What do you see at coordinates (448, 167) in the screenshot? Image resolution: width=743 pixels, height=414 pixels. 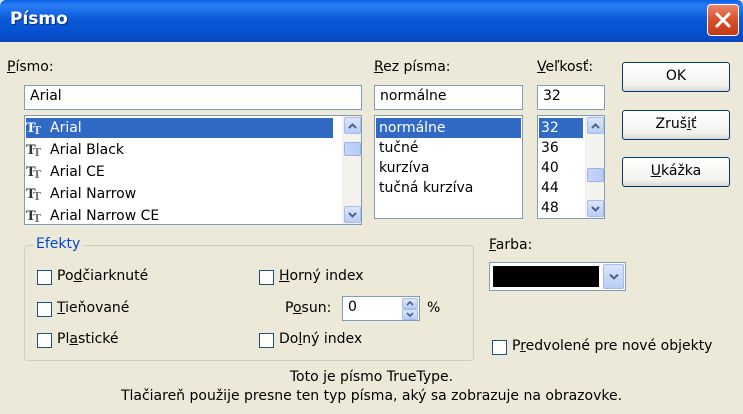 I see `style-listbox: normálne tučné kurzíva tučná kurzíva` at bounding box center [448, 167].